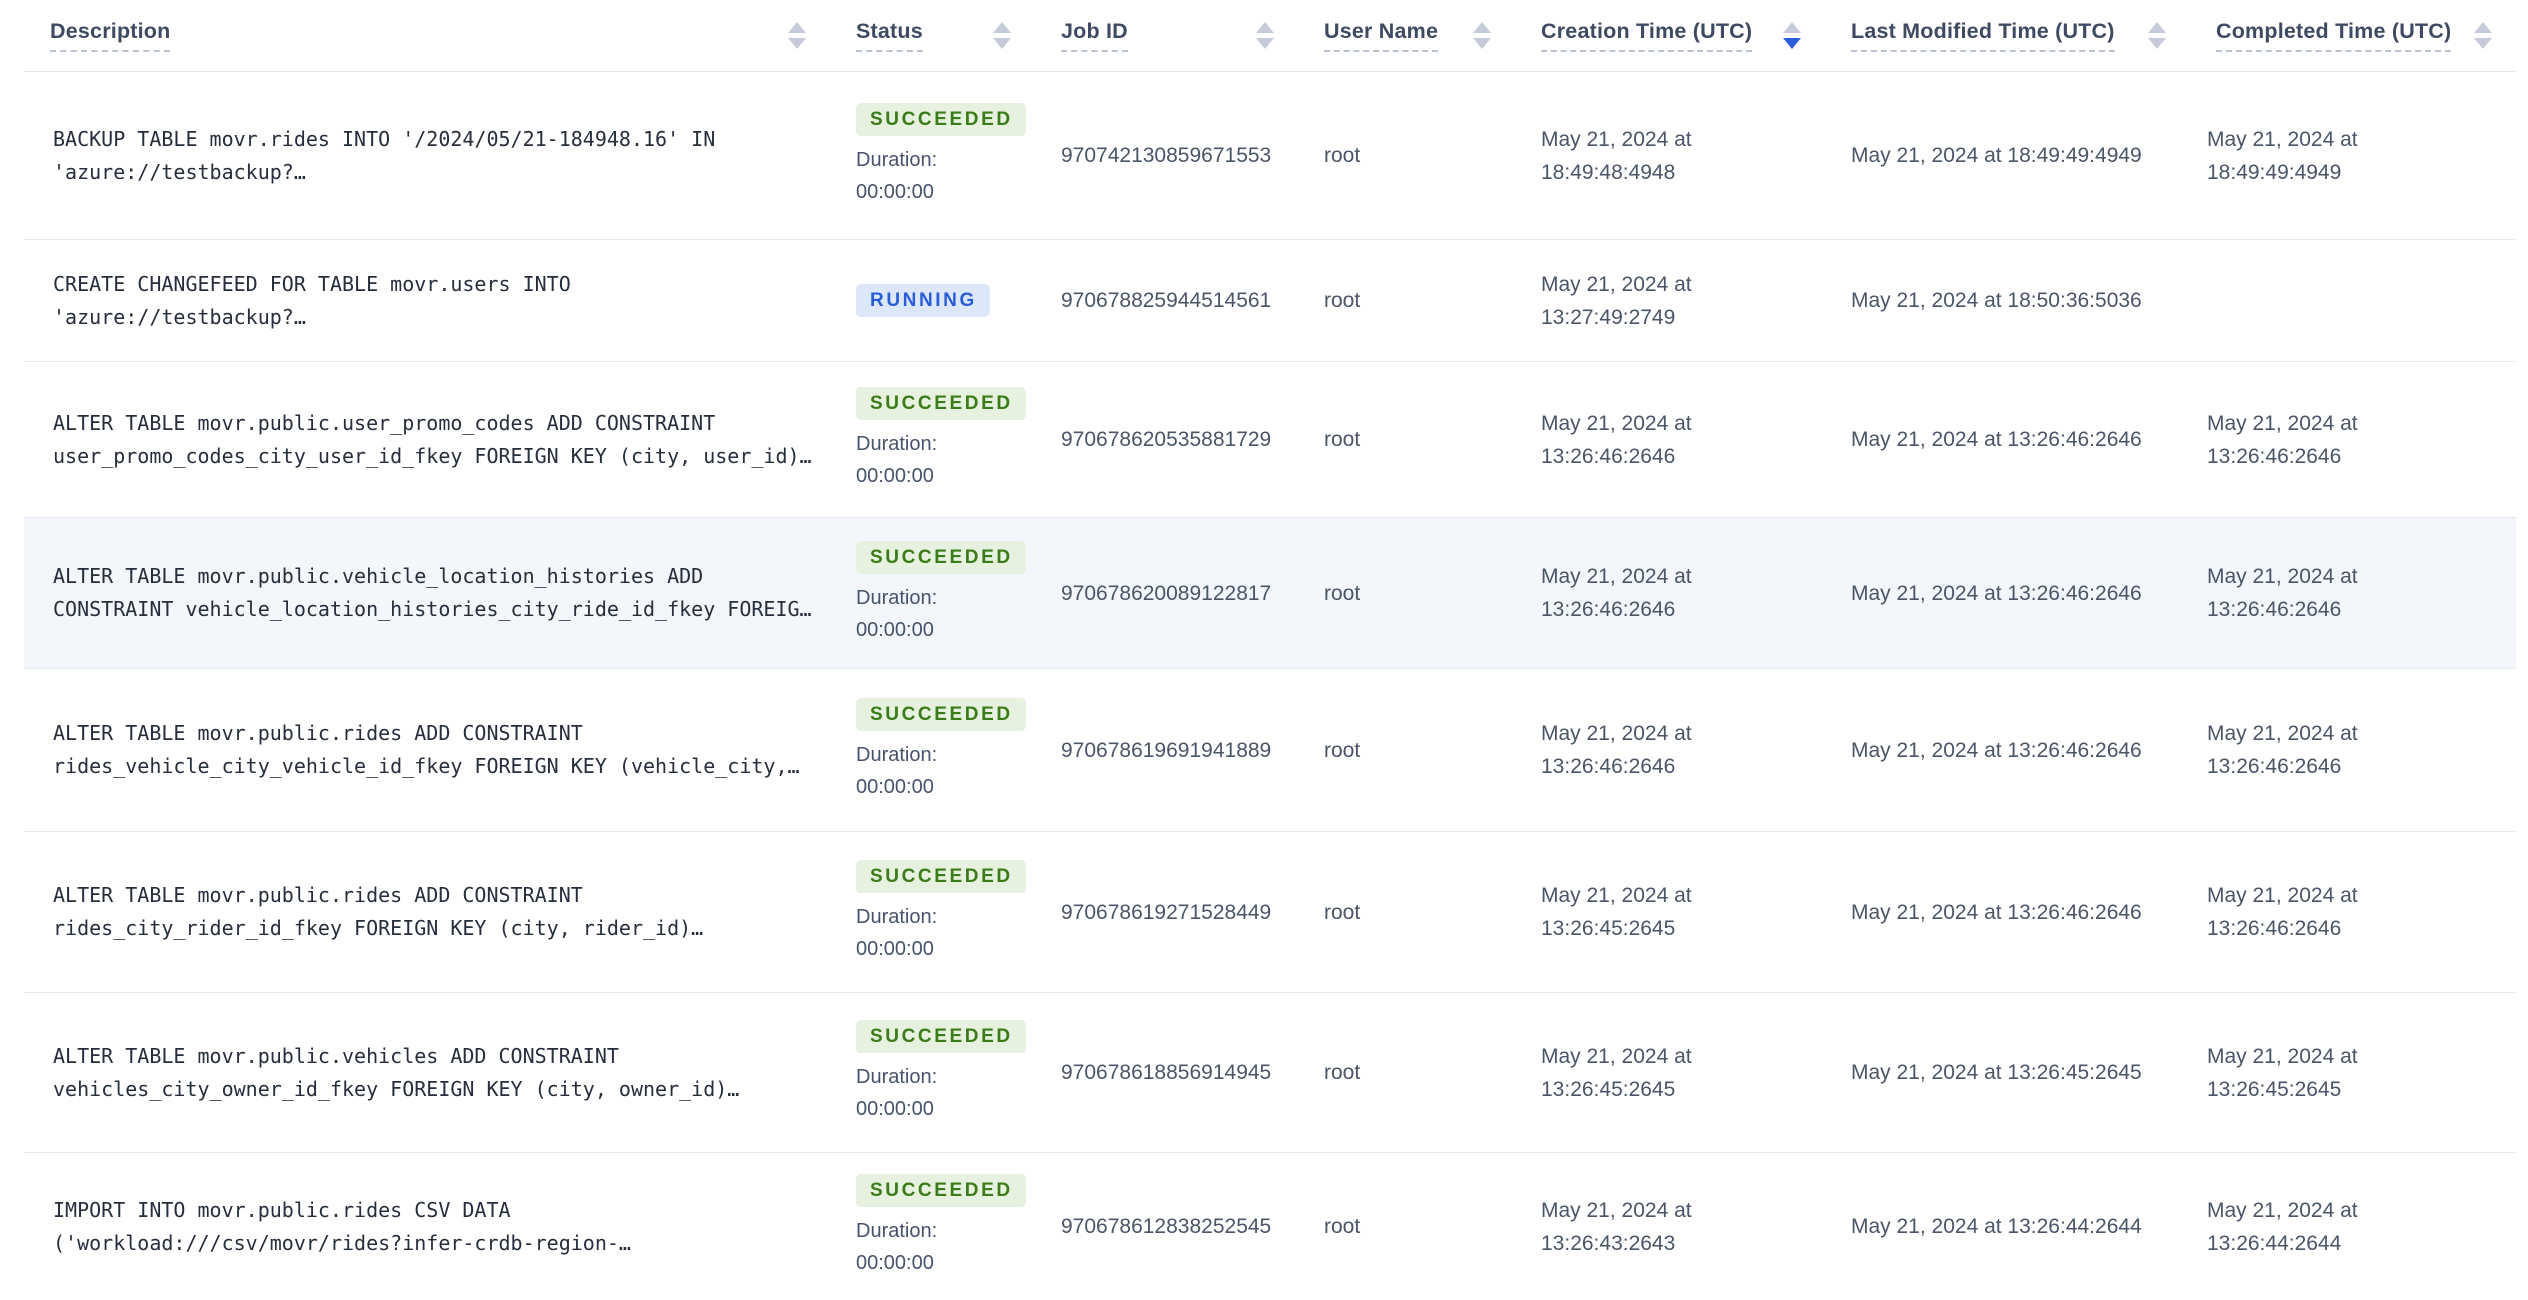 The height and width of the screenshot is (1300, 2528). What do you see at coordinates (1670, 35) in the screenshot?
I see `column-header-creation-time: Creation Time (UTC)` at bounding box center [1670, 35].